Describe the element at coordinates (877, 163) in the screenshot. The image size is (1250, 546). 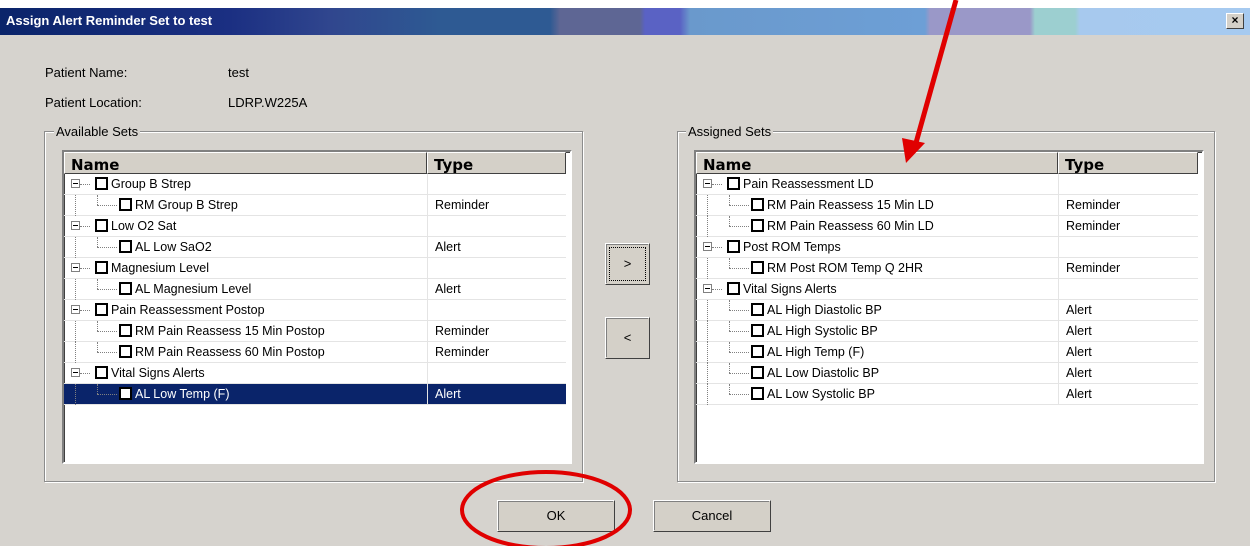
I see `assigned-col-name-header: Name` at that location.